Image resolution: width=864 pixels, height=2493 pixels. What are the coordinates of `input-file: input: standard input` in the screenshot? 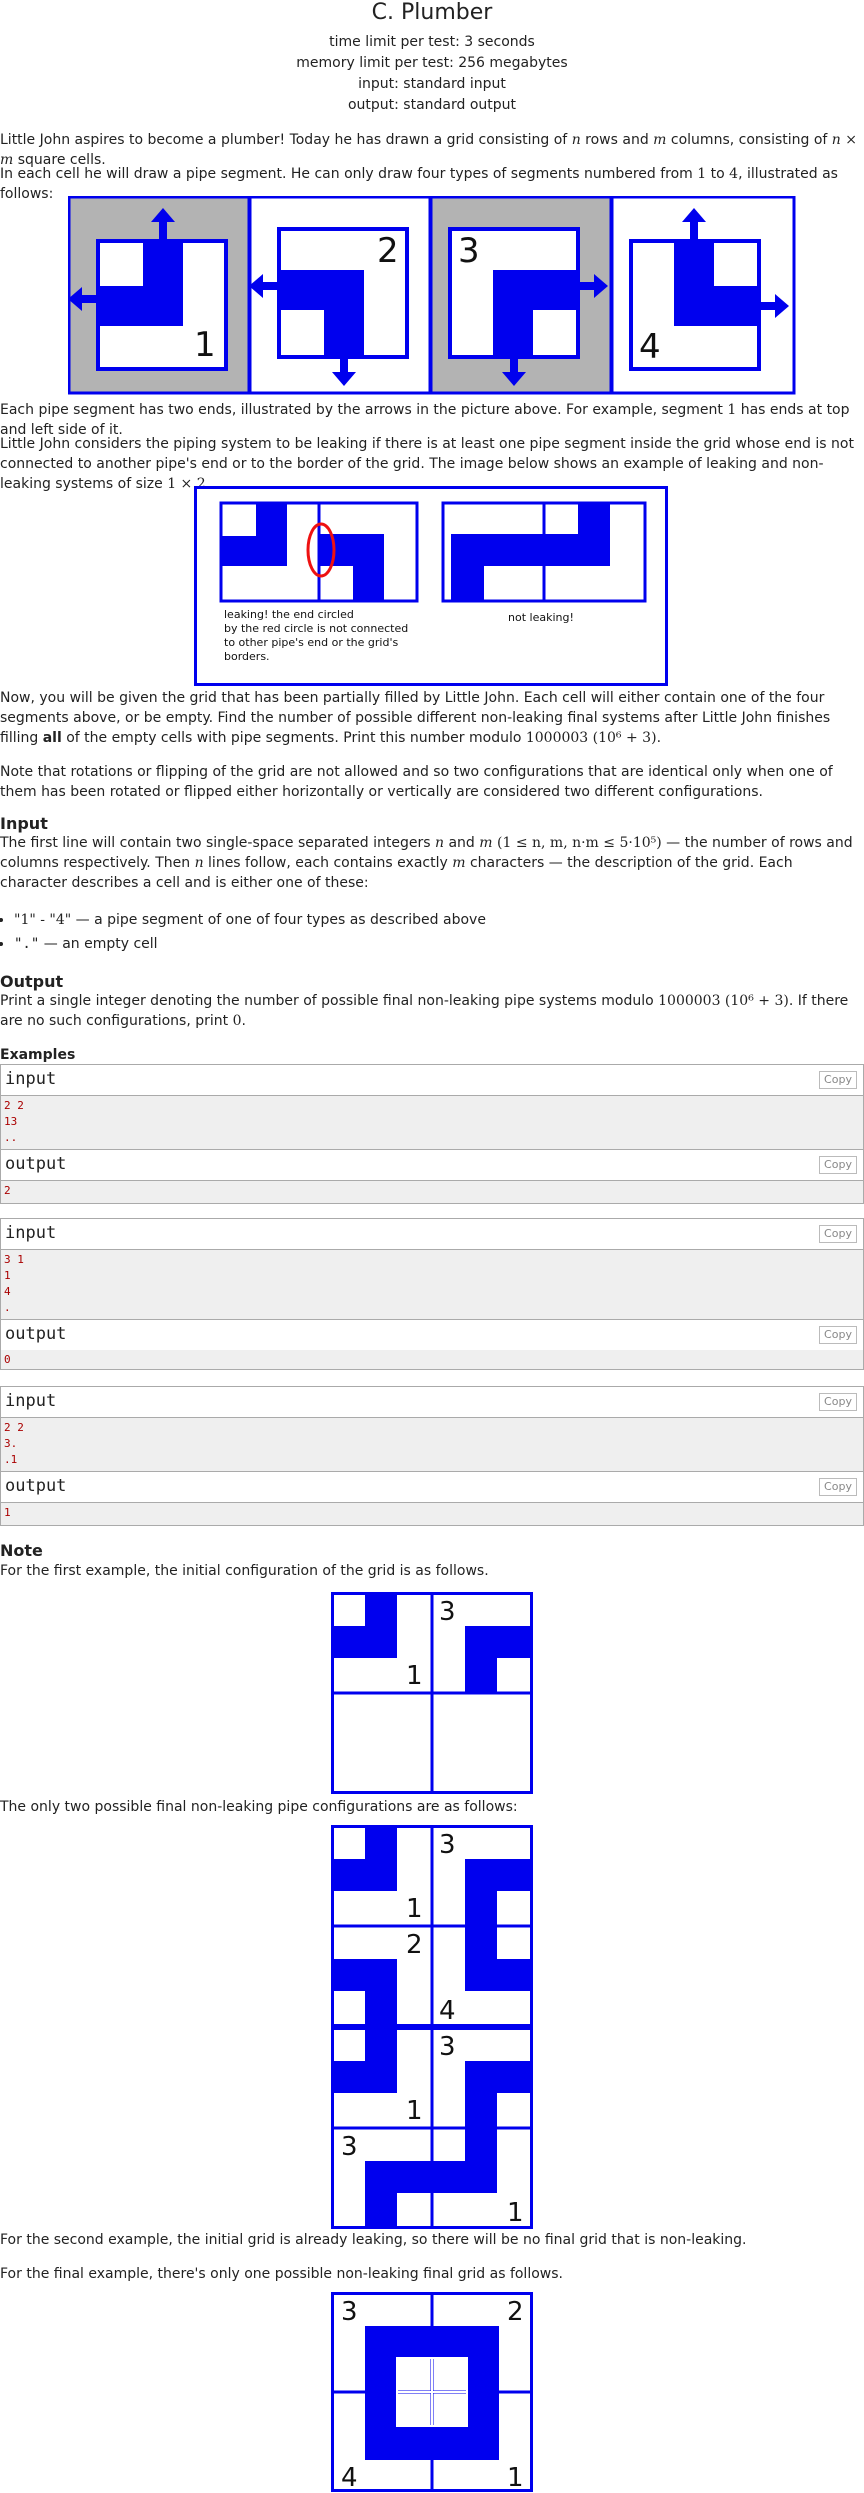 It's located at (432, 84).